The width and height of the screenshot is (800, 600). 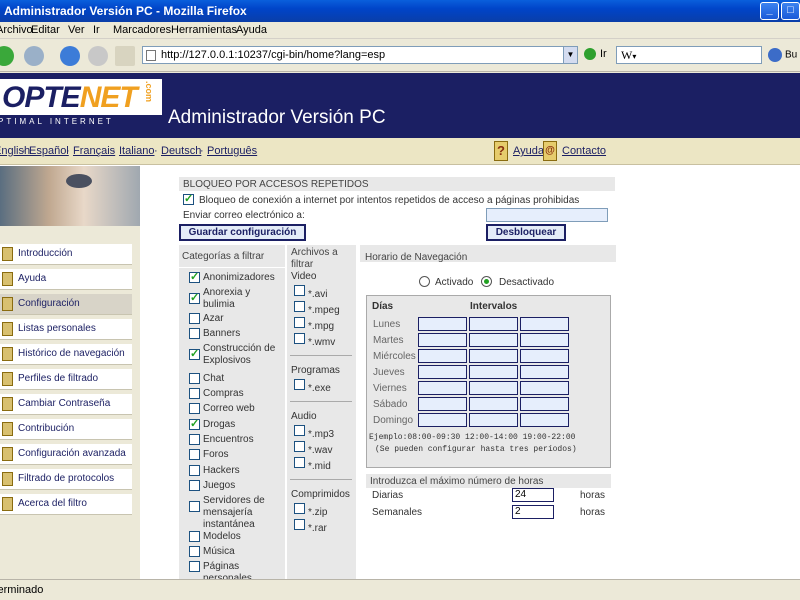 I want to click on block-checkbox, so click(x=188, y=198).